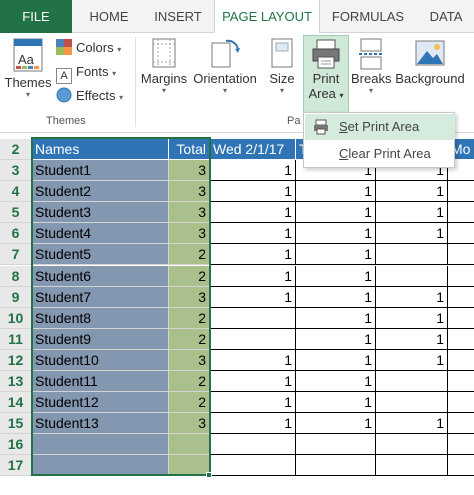  I want to click on name-cell: Student2, so click(100, 192).